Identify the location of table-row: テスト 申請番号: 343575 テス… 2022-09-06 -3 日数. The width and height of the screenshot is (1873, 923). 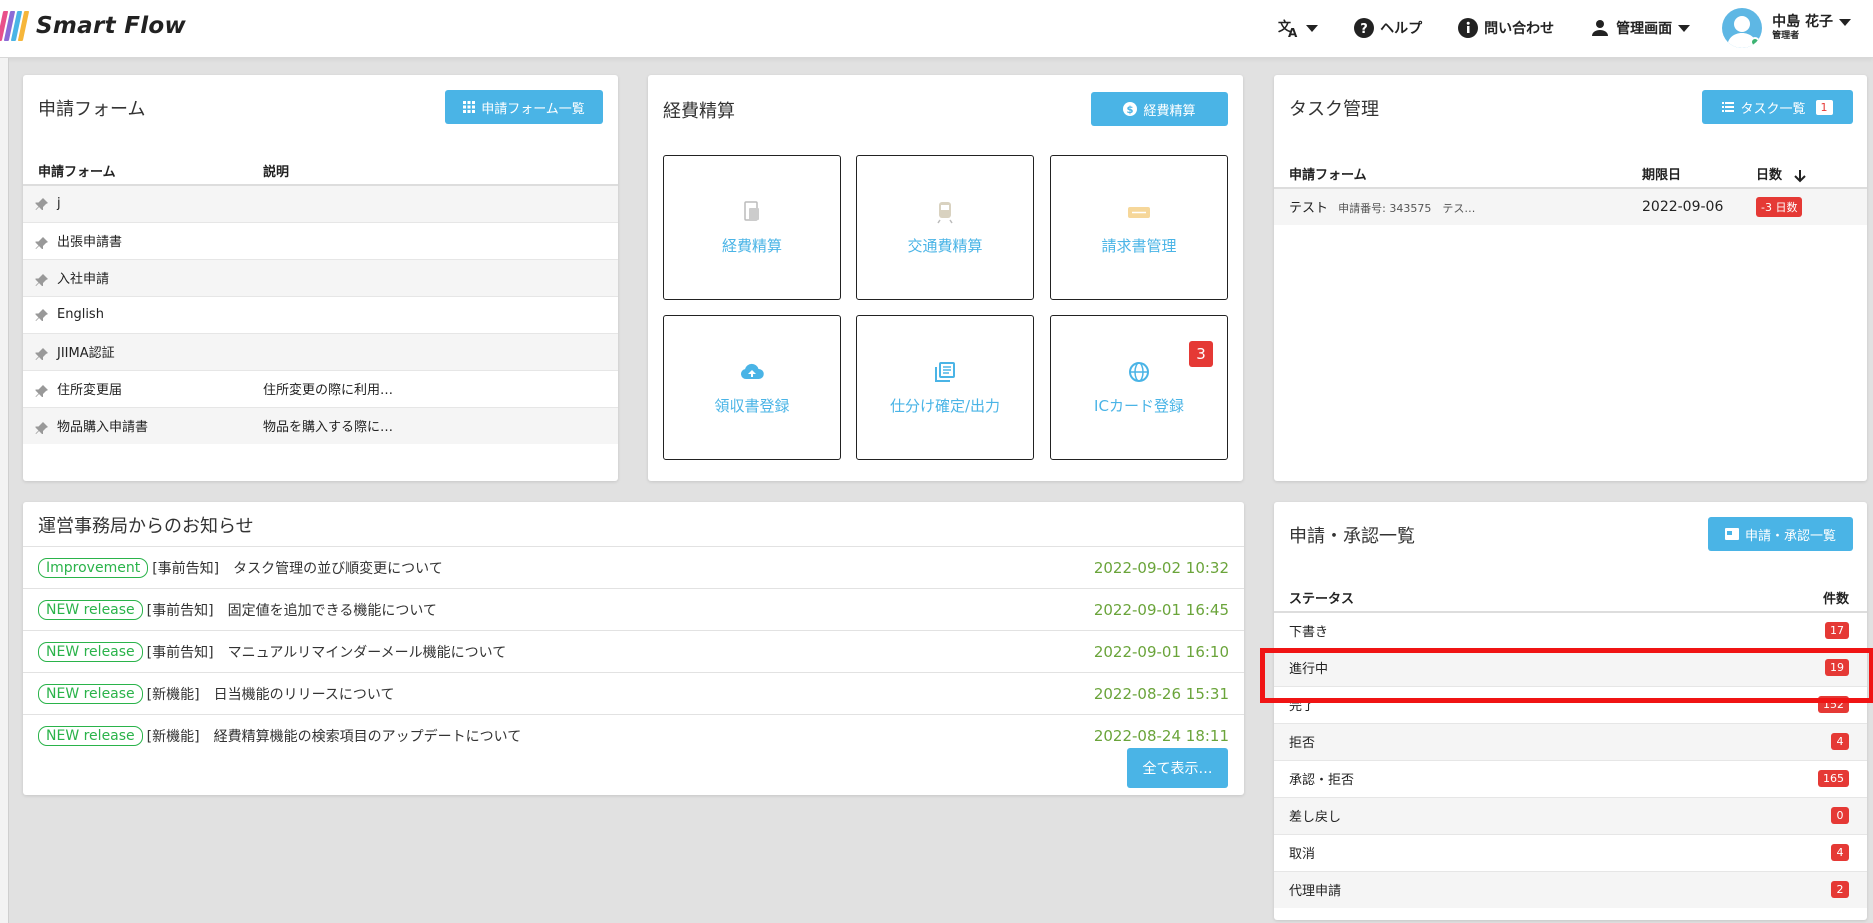
(1570, 206).